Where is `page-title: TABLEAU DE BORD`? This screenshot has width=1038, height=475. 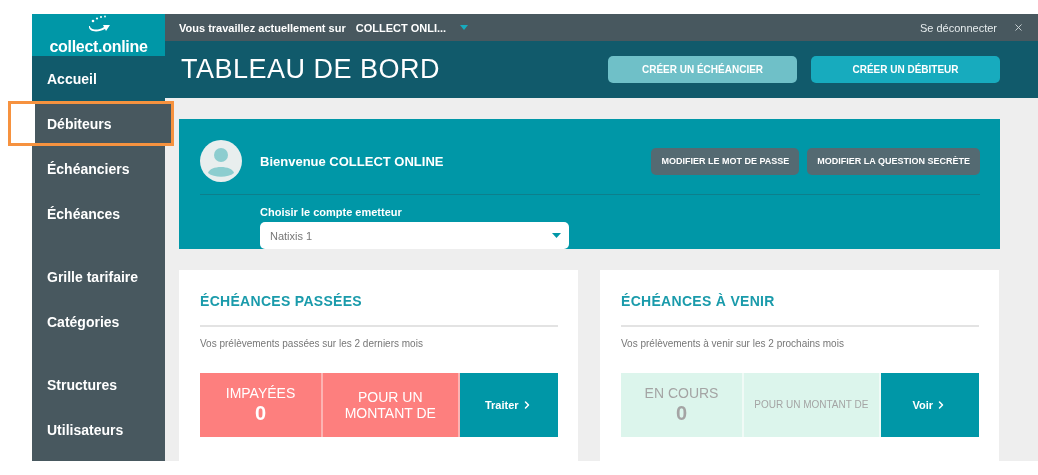 page-title: TABLEAU DE BORD is located at coordinates (311, 69).